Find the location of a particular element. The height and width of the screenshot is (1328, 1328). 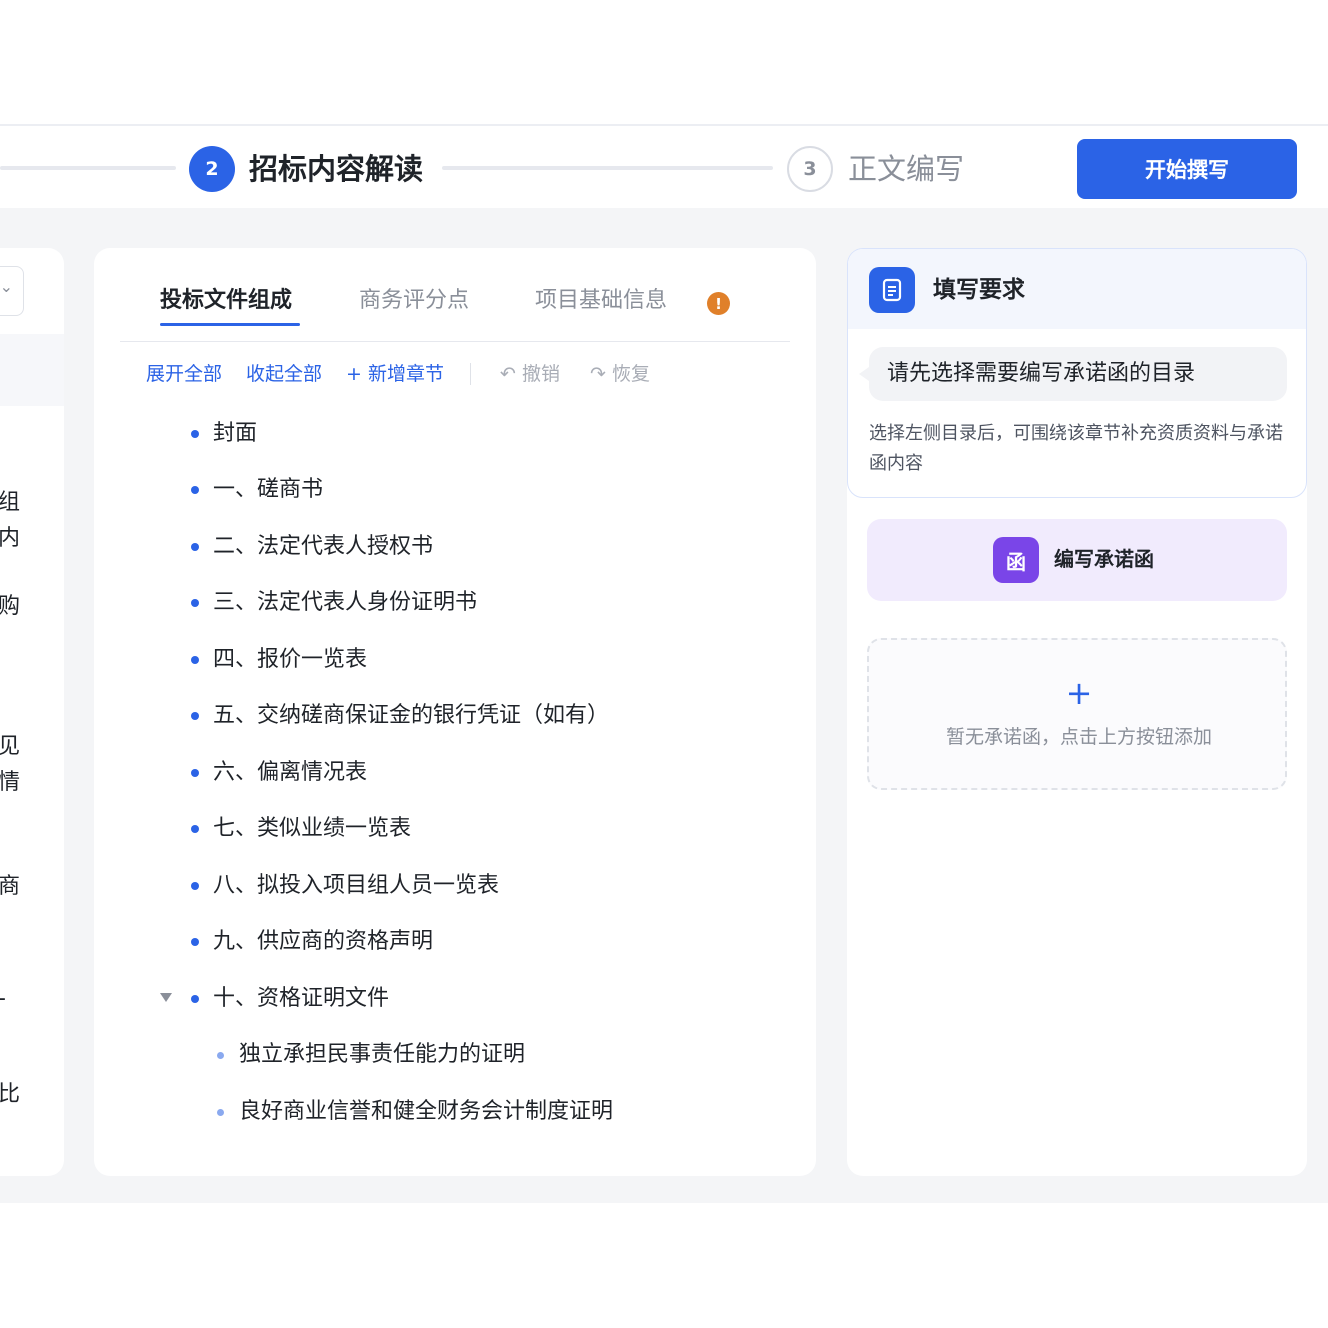

left-selected-row is located at coordinates (32, 370).